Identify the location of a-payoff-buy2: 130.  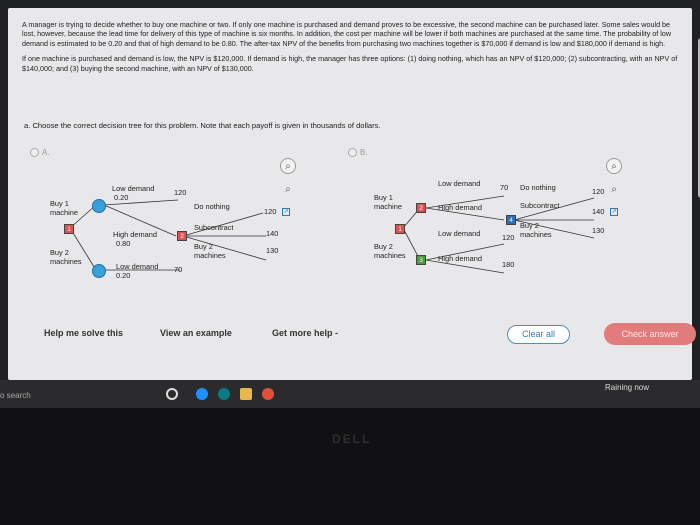
(272, 250).